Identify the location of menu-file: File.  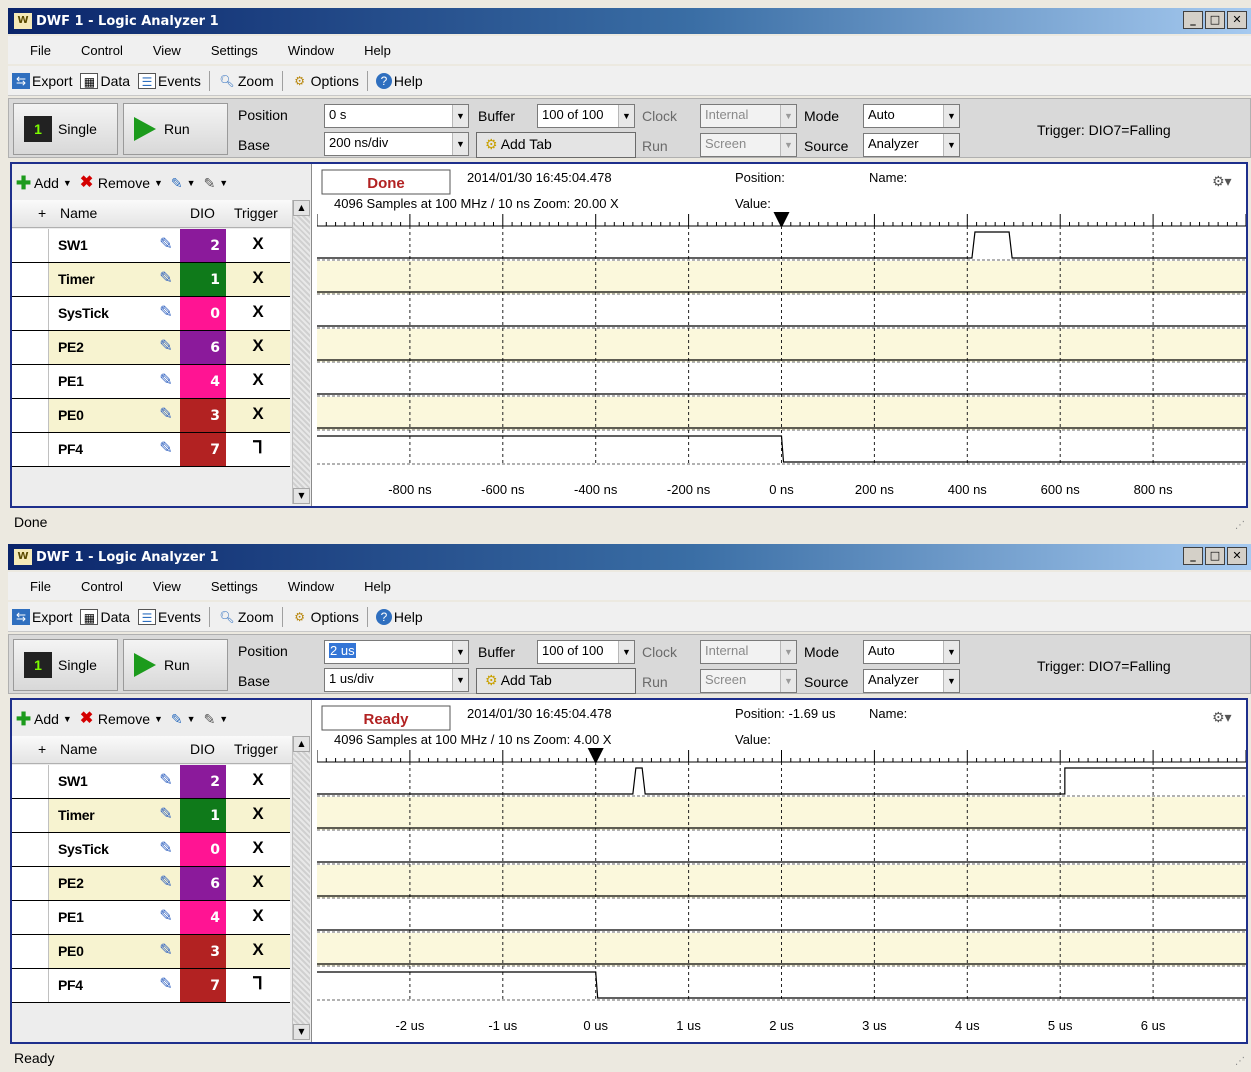
(34, 586).